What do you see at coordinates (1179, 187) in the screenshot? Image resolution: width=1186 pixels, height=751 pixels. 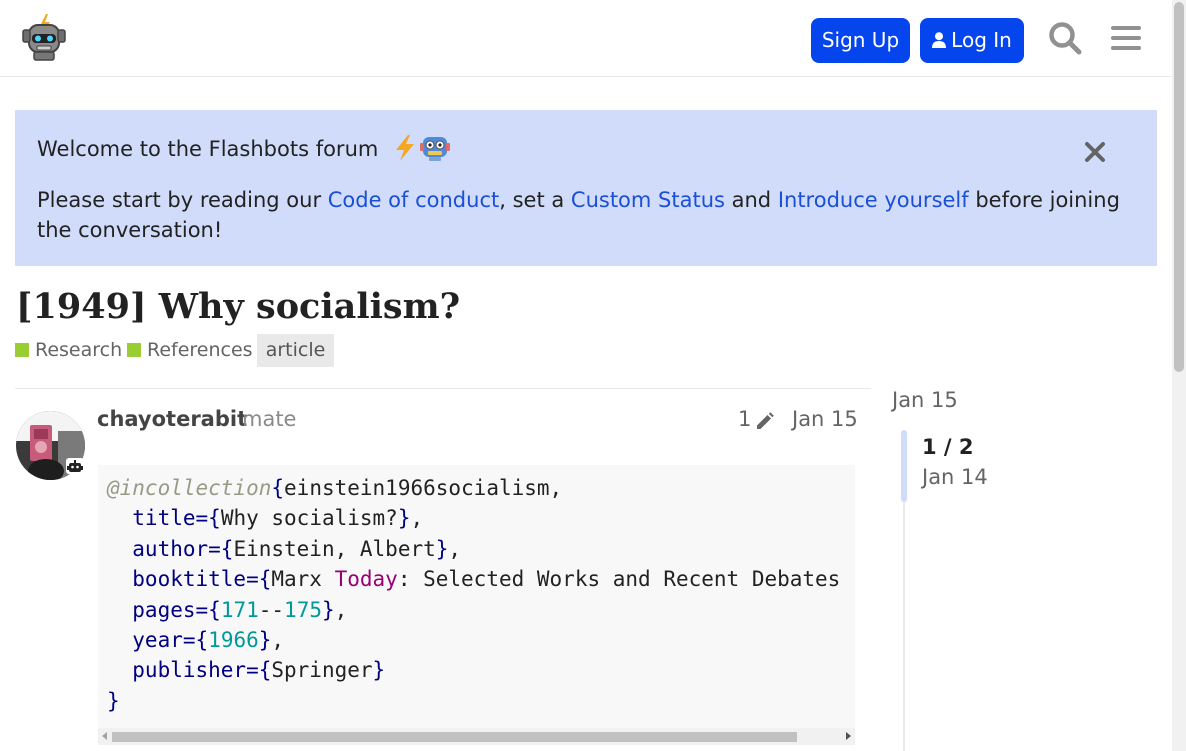 I see `page-scrollbar-thumb` at bounding box center [1179, 187].